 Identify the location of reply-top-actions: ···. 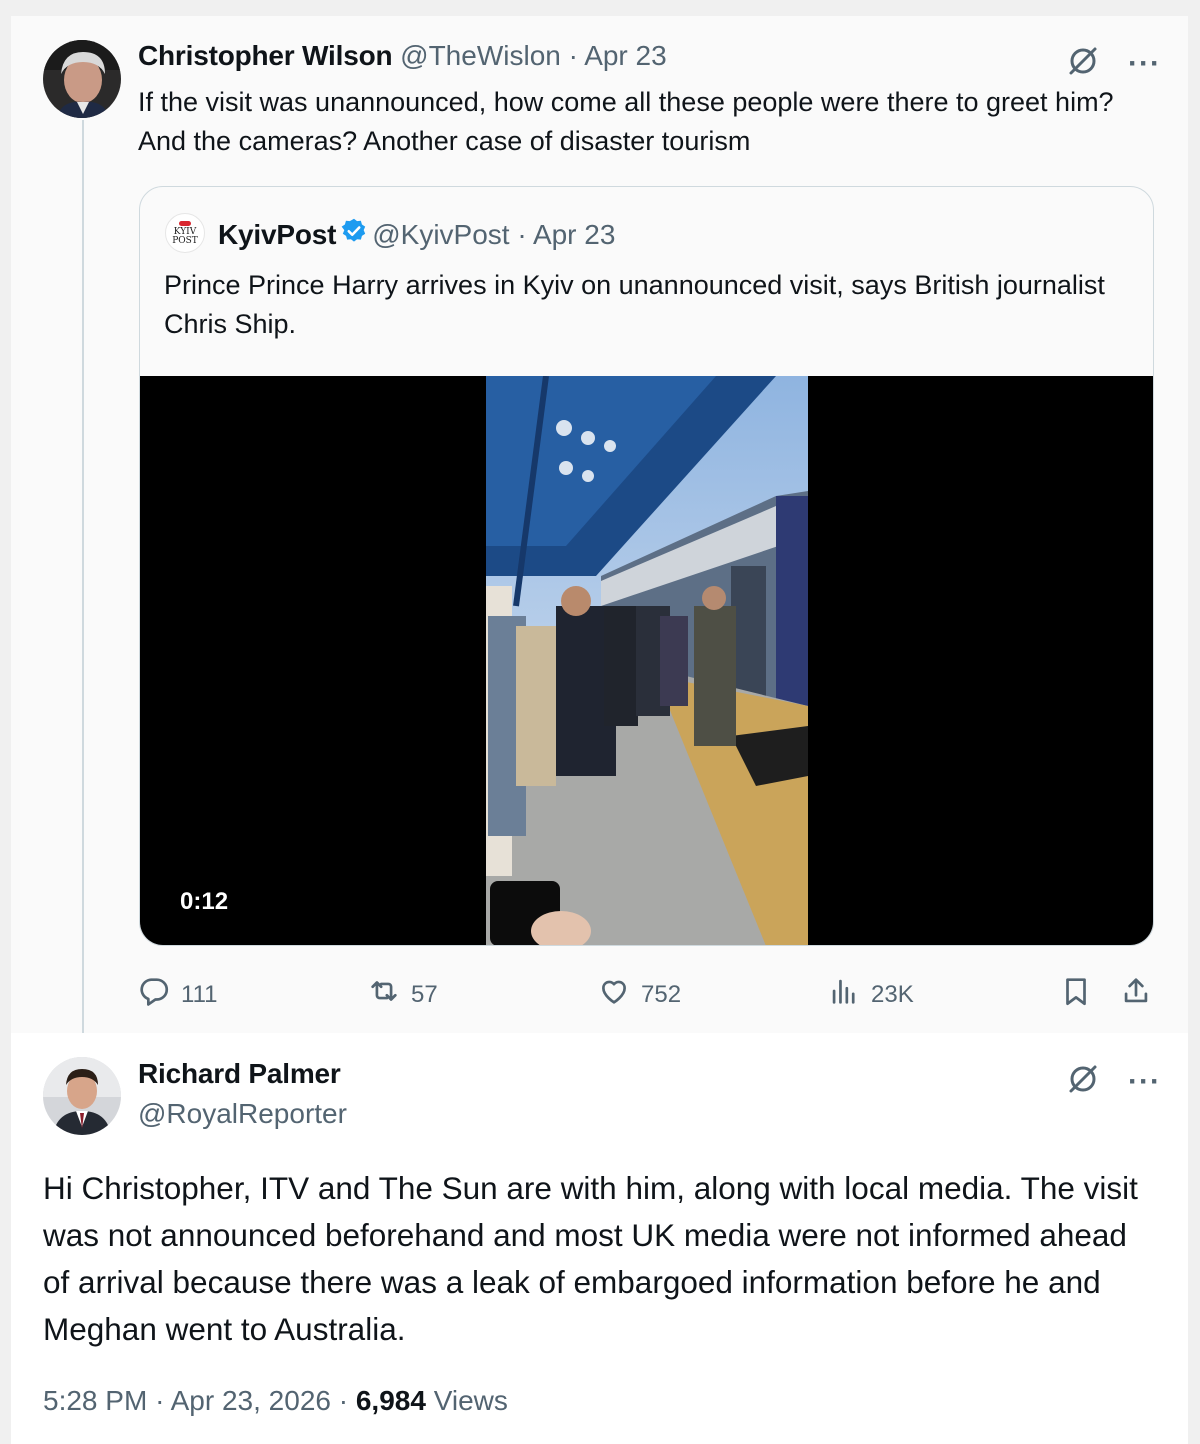
(1113, 1081).